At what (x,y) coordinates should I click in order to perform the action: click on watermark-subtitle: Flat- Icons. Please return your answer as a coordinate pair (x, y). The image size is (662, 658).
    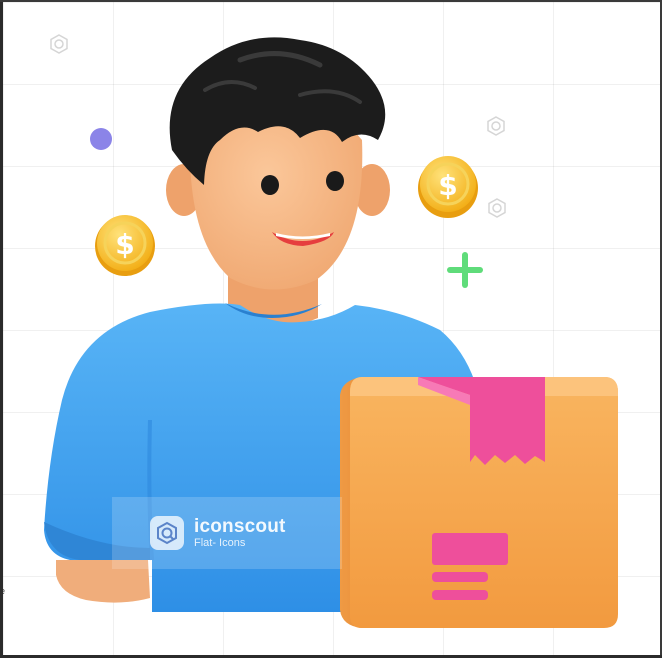
    Looking at the image, I should click on (220, 543).